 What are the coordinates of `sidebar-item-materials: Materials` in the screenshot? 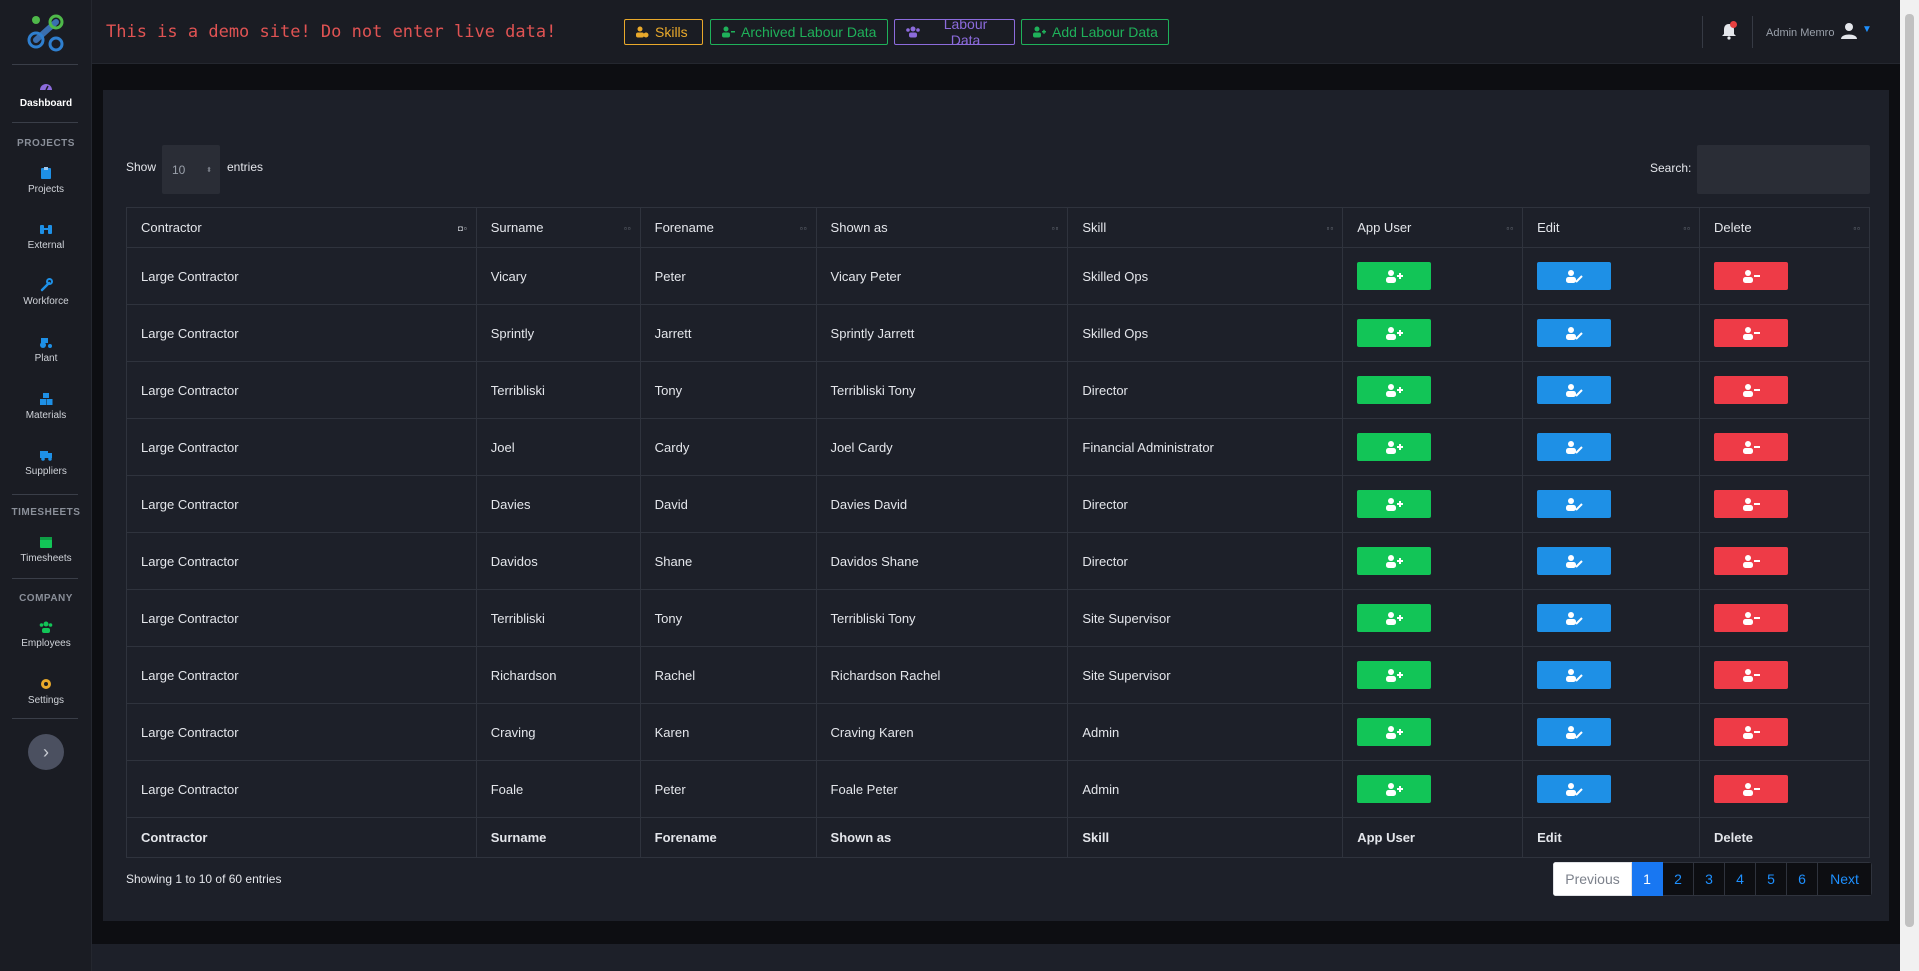 It's located at (46, 406).